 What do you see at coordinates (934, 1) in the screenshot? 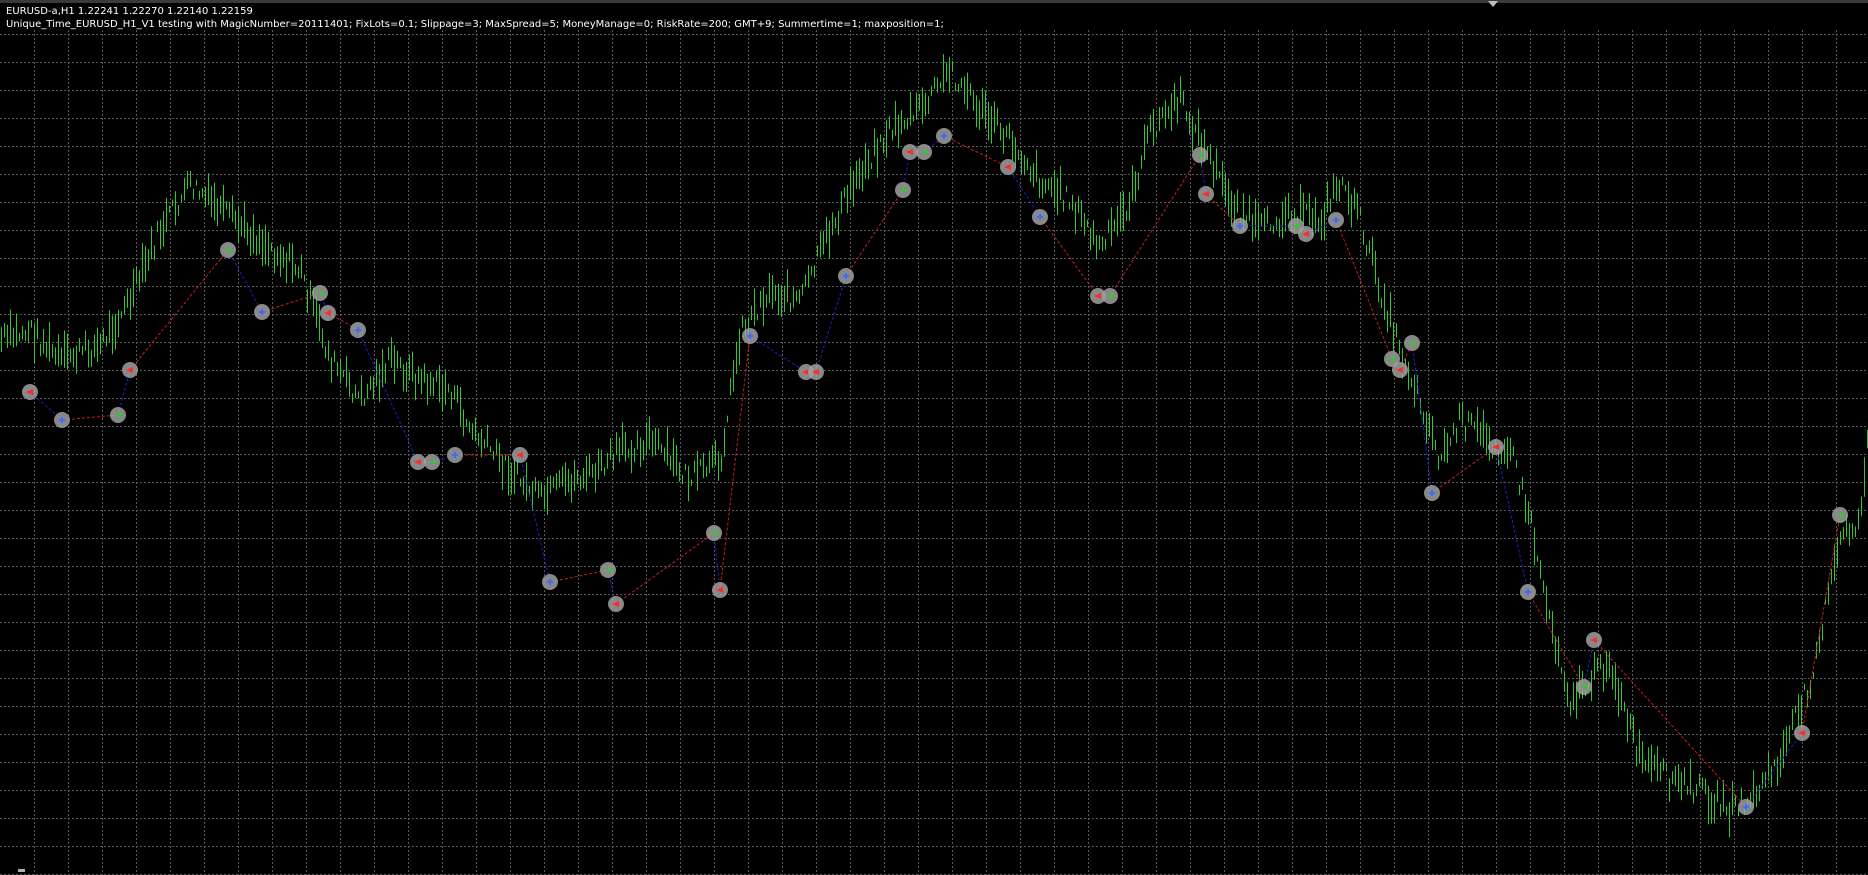
I see `window-top-border` at bounding box center [934, 1].